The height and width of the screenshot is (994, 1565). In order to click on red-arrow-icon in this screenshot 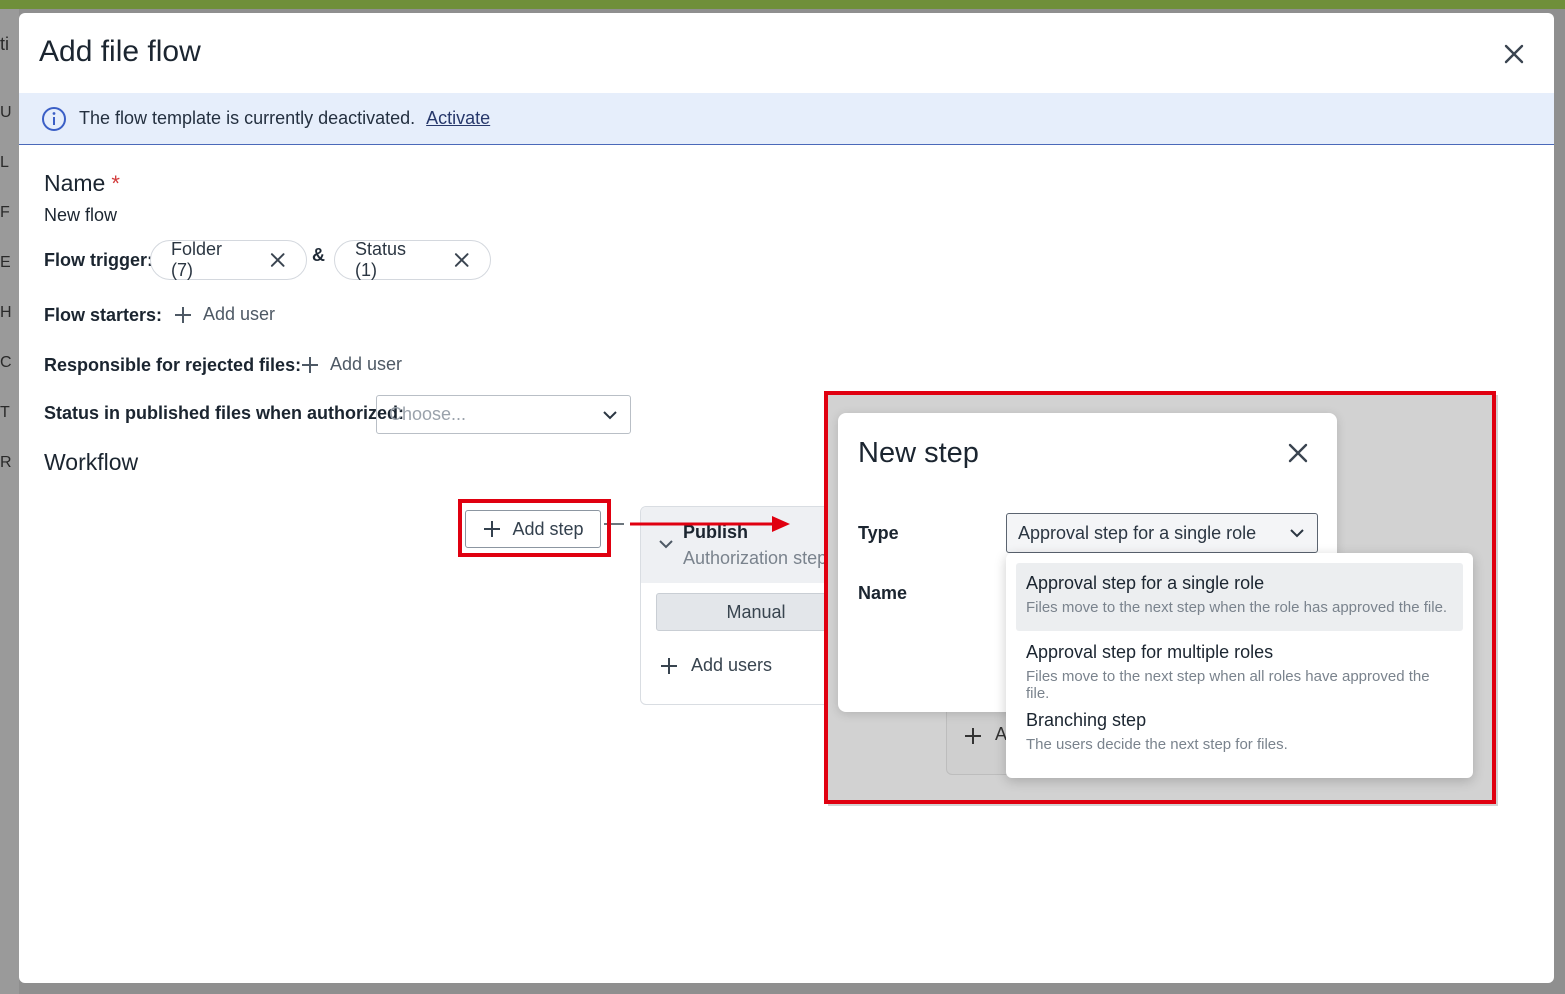, I will do `click(710, 524)`.